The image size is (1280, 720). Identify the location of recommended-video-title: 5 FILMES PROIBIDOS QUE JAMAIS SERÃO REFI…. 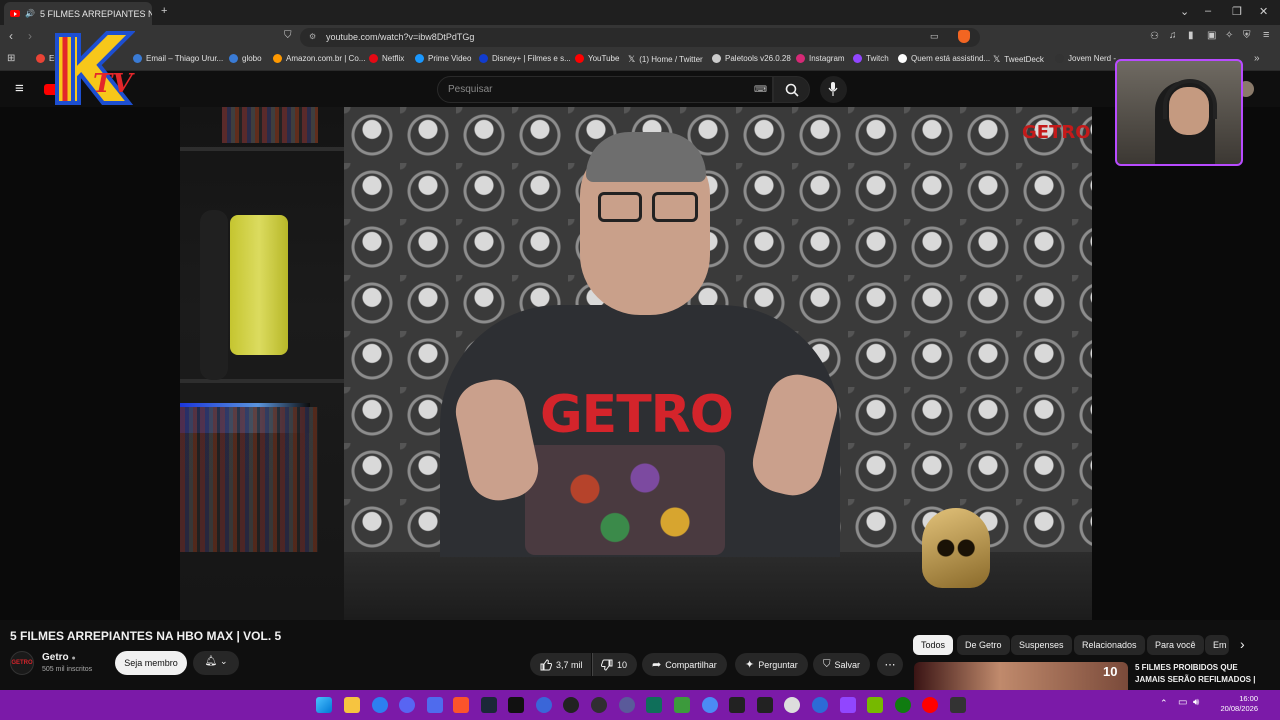
(1200, 674).